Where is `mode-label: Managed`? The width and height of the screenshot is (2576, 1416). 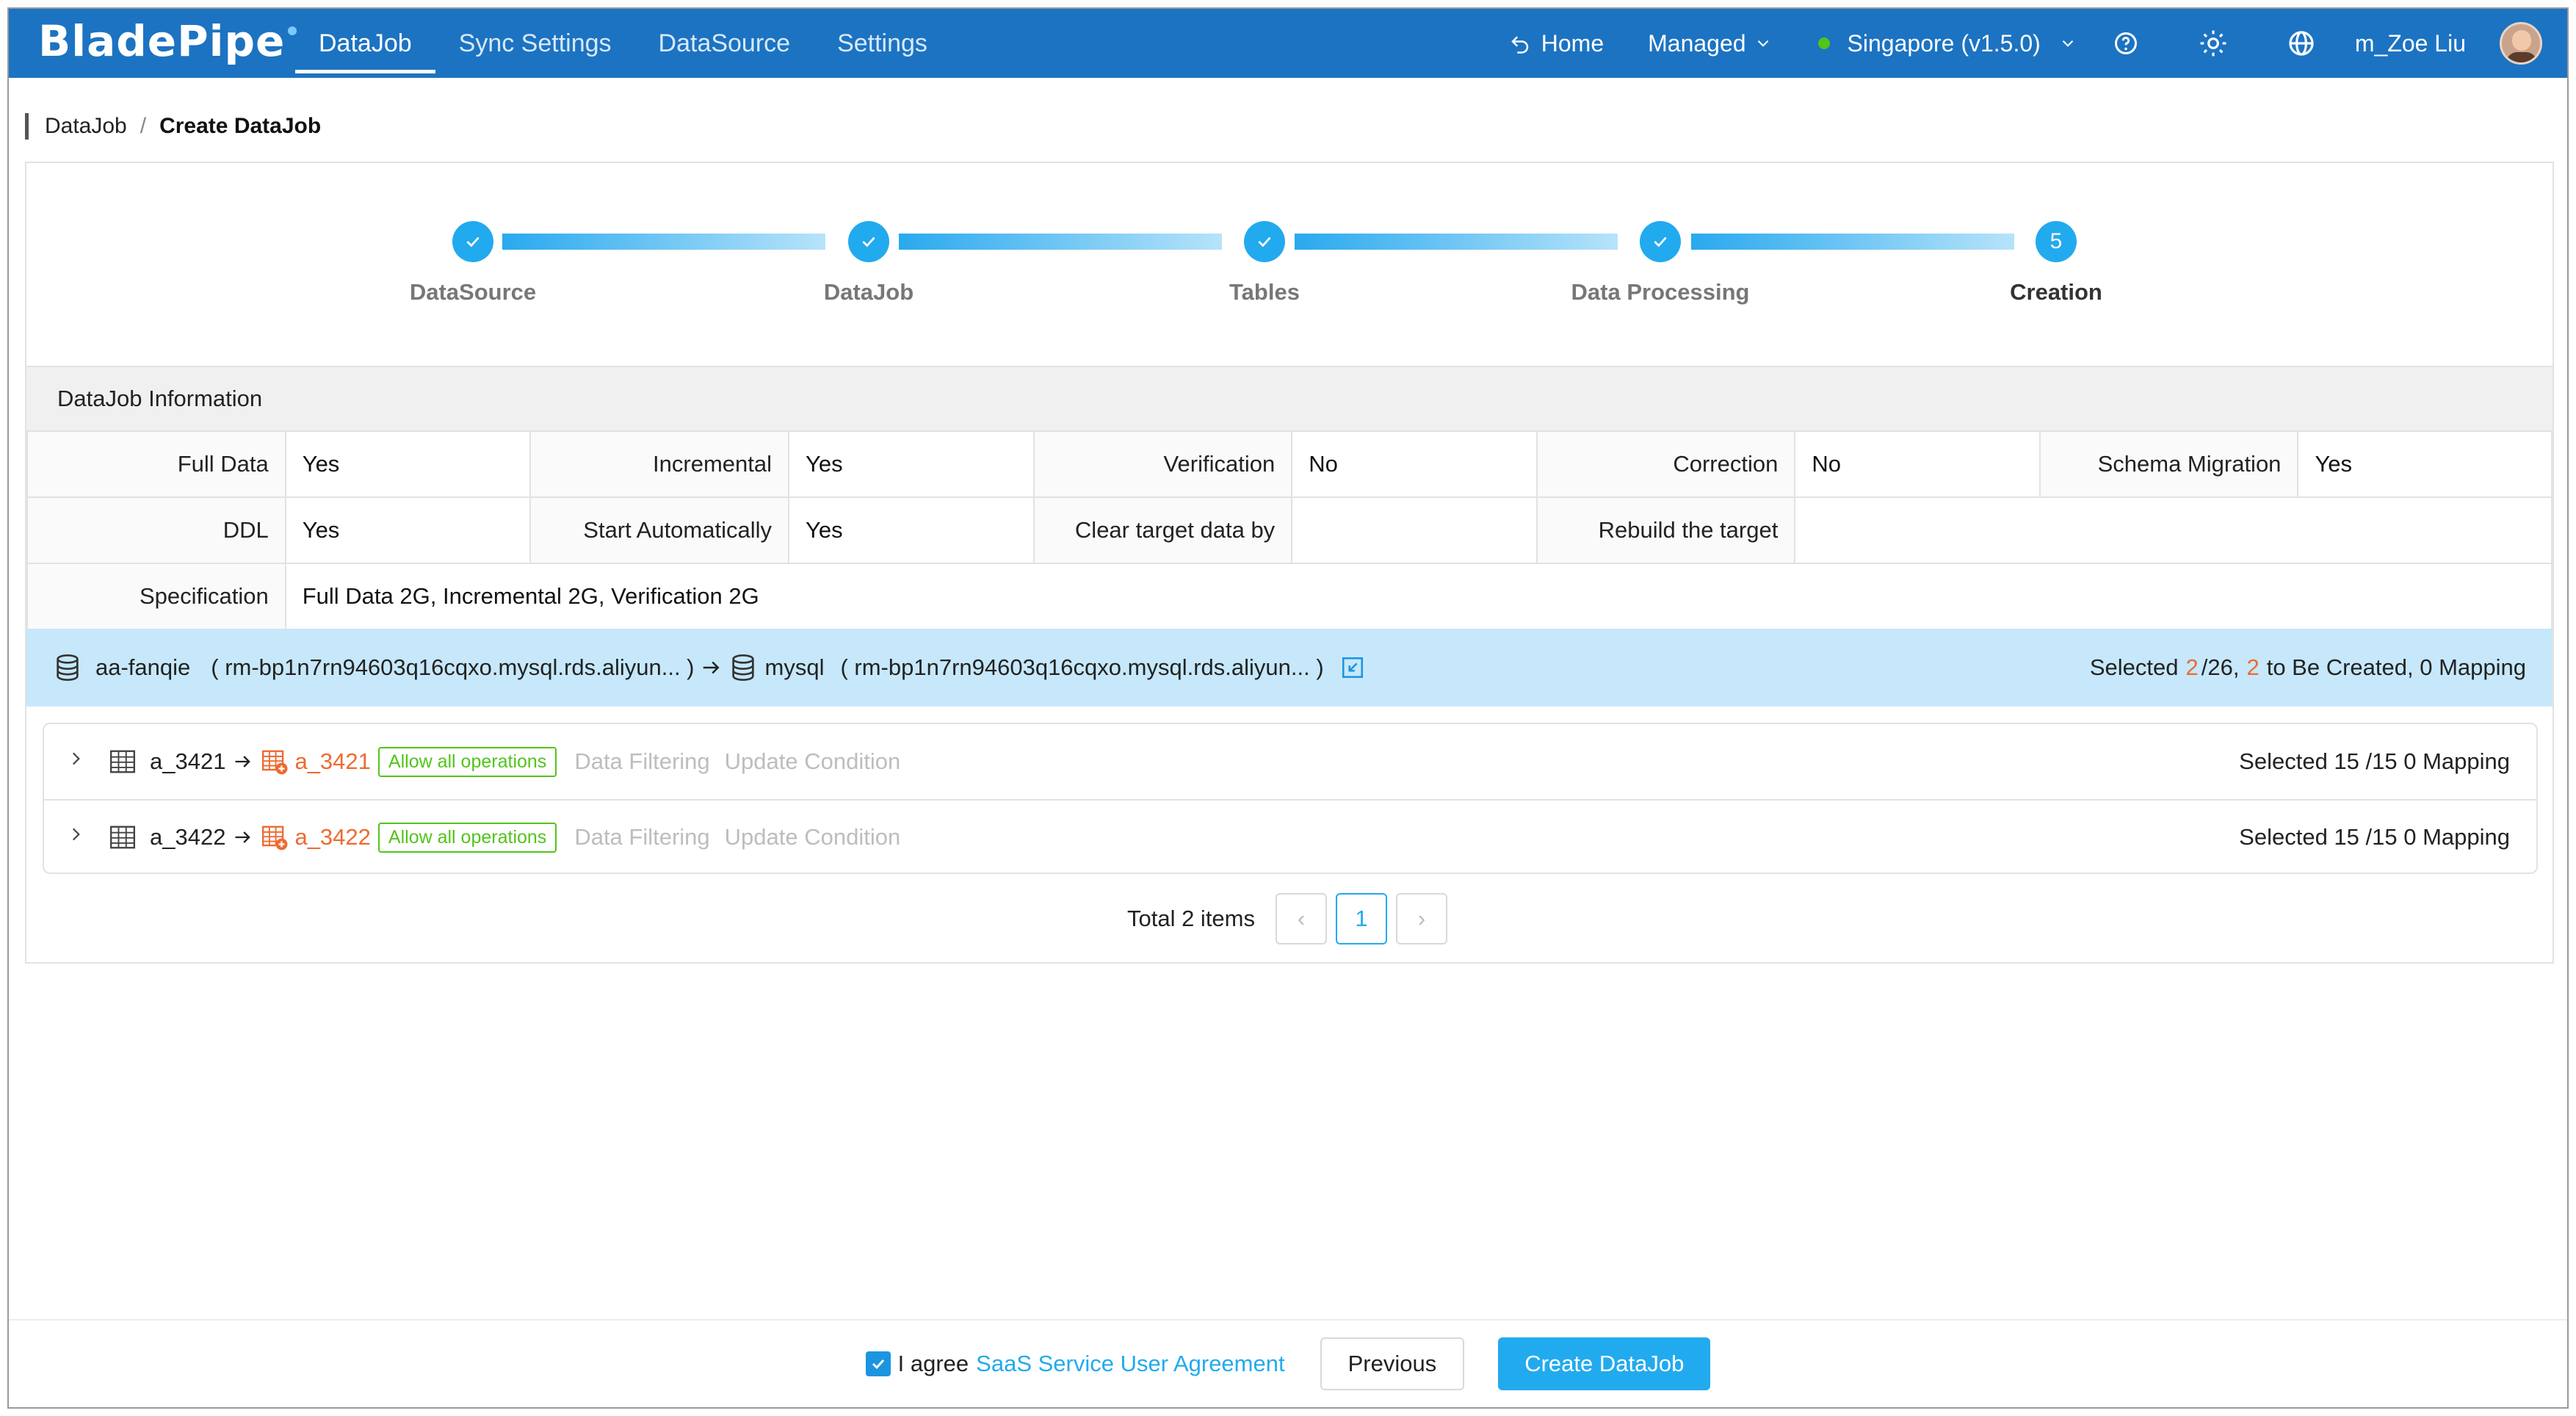 mode-label: Managed is located at coordinates (1697, 43).